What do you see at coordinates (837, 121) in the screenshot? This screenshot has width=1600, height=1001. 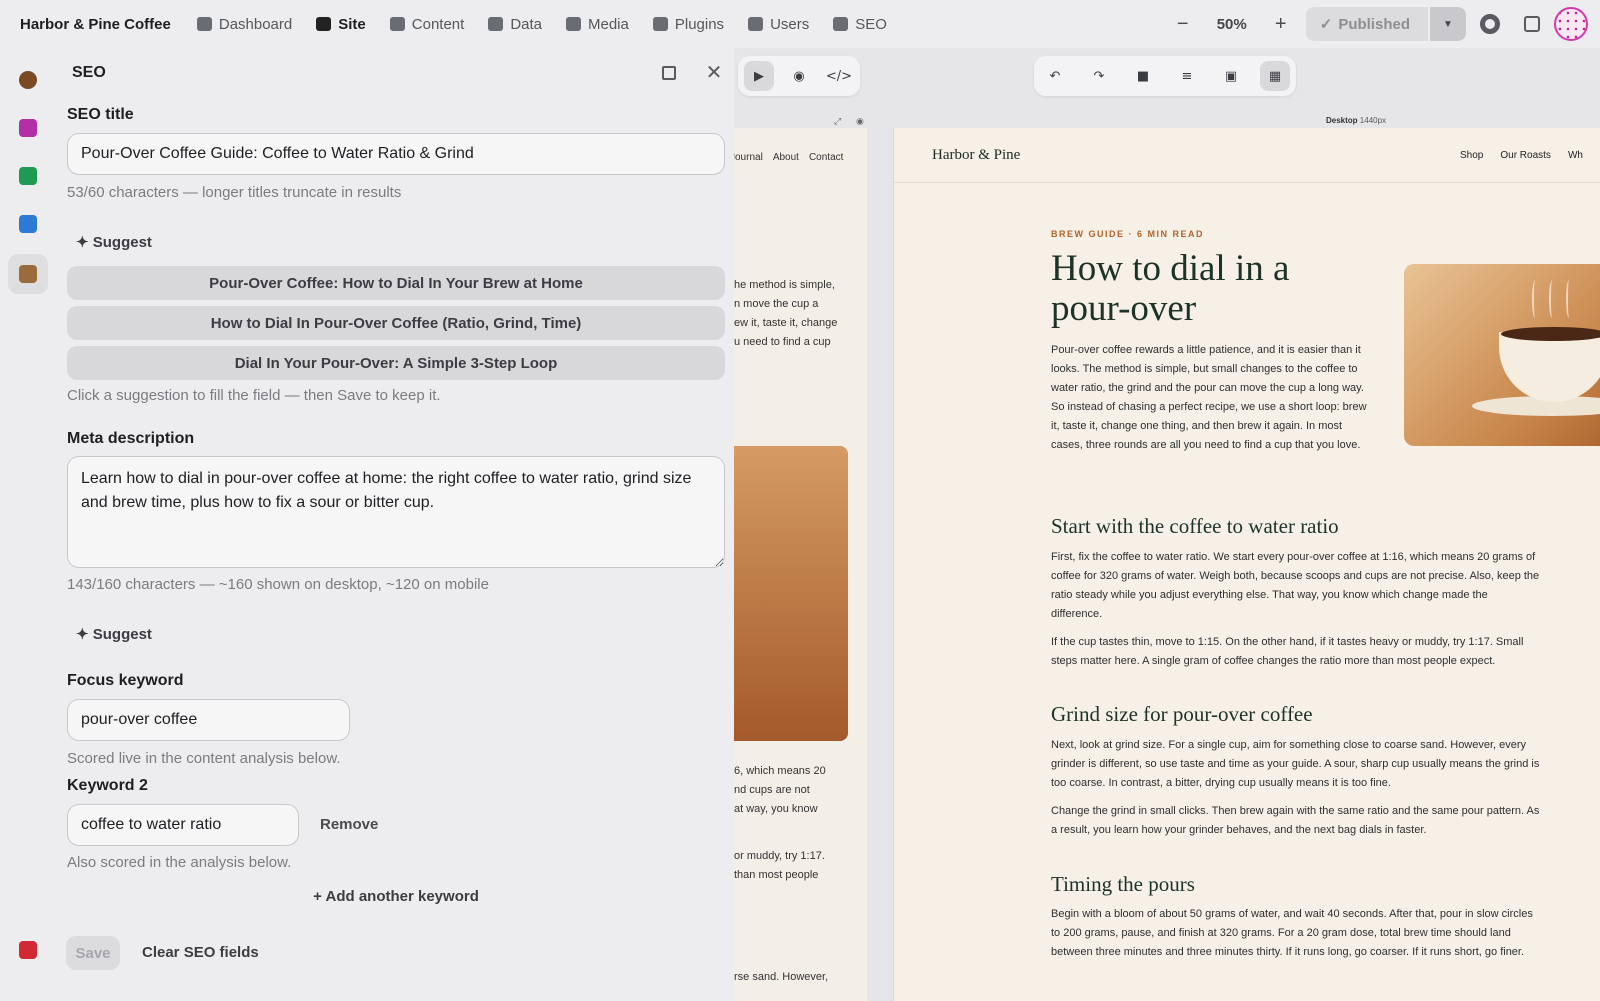 I see `expand-icon: ⤢` at bounding box center [837, 121].